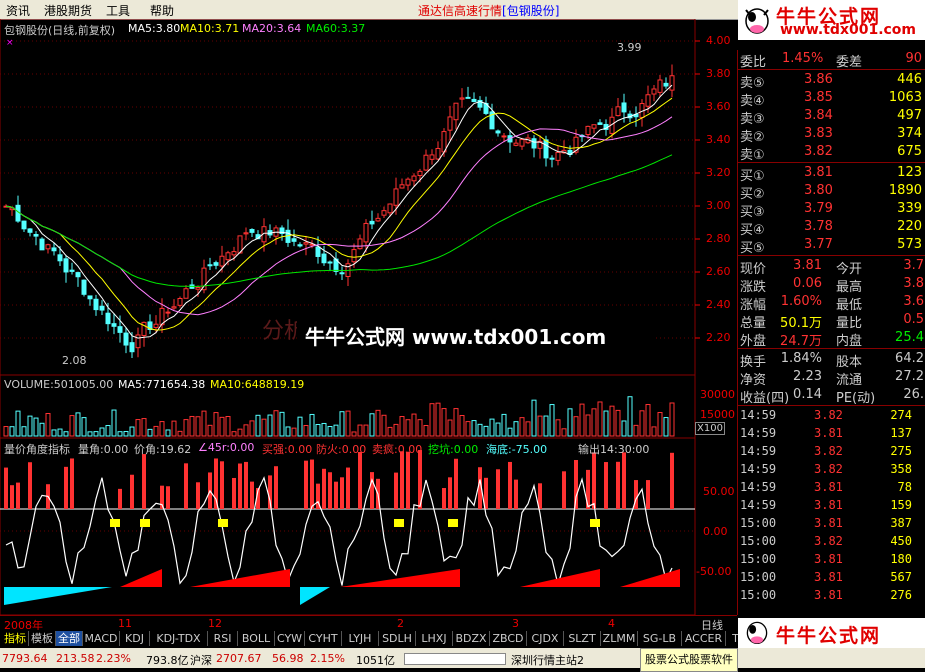 This screenshot has height=672, width=925. Describe the element at coordinates (660, 638) in the screenshot. I see `indicator-tab-sg-lb: SG-LB` at that location.